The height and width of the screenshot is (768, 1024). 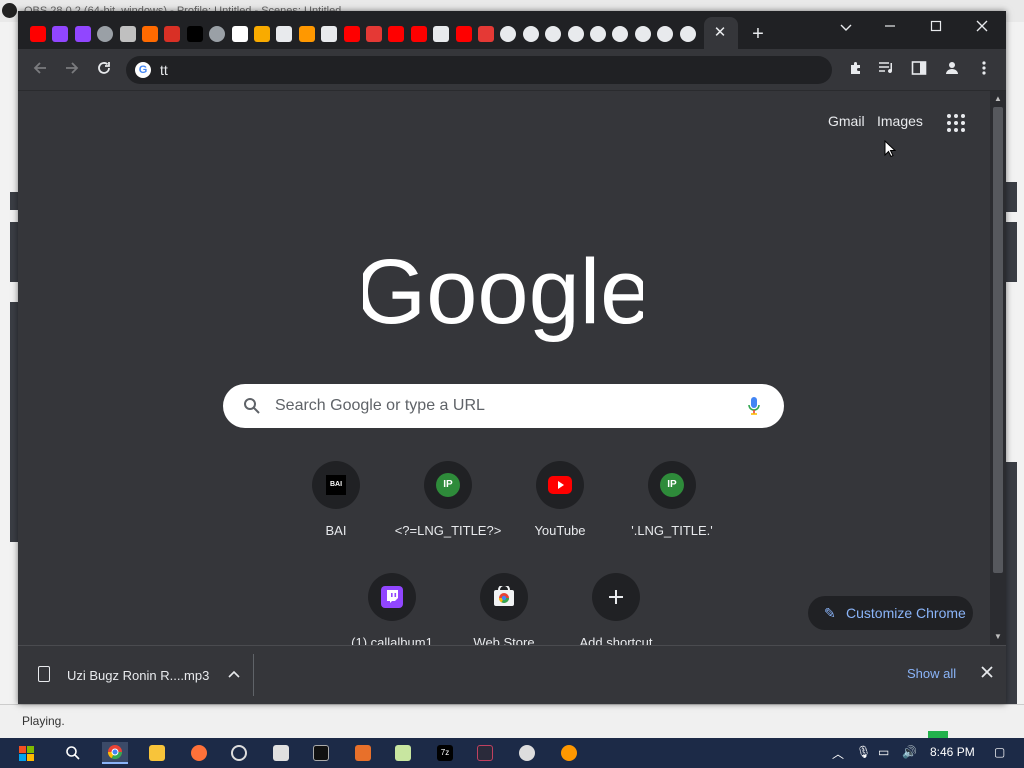 I want to click on notifications-icon: ▢, so click(x=999, y=752).